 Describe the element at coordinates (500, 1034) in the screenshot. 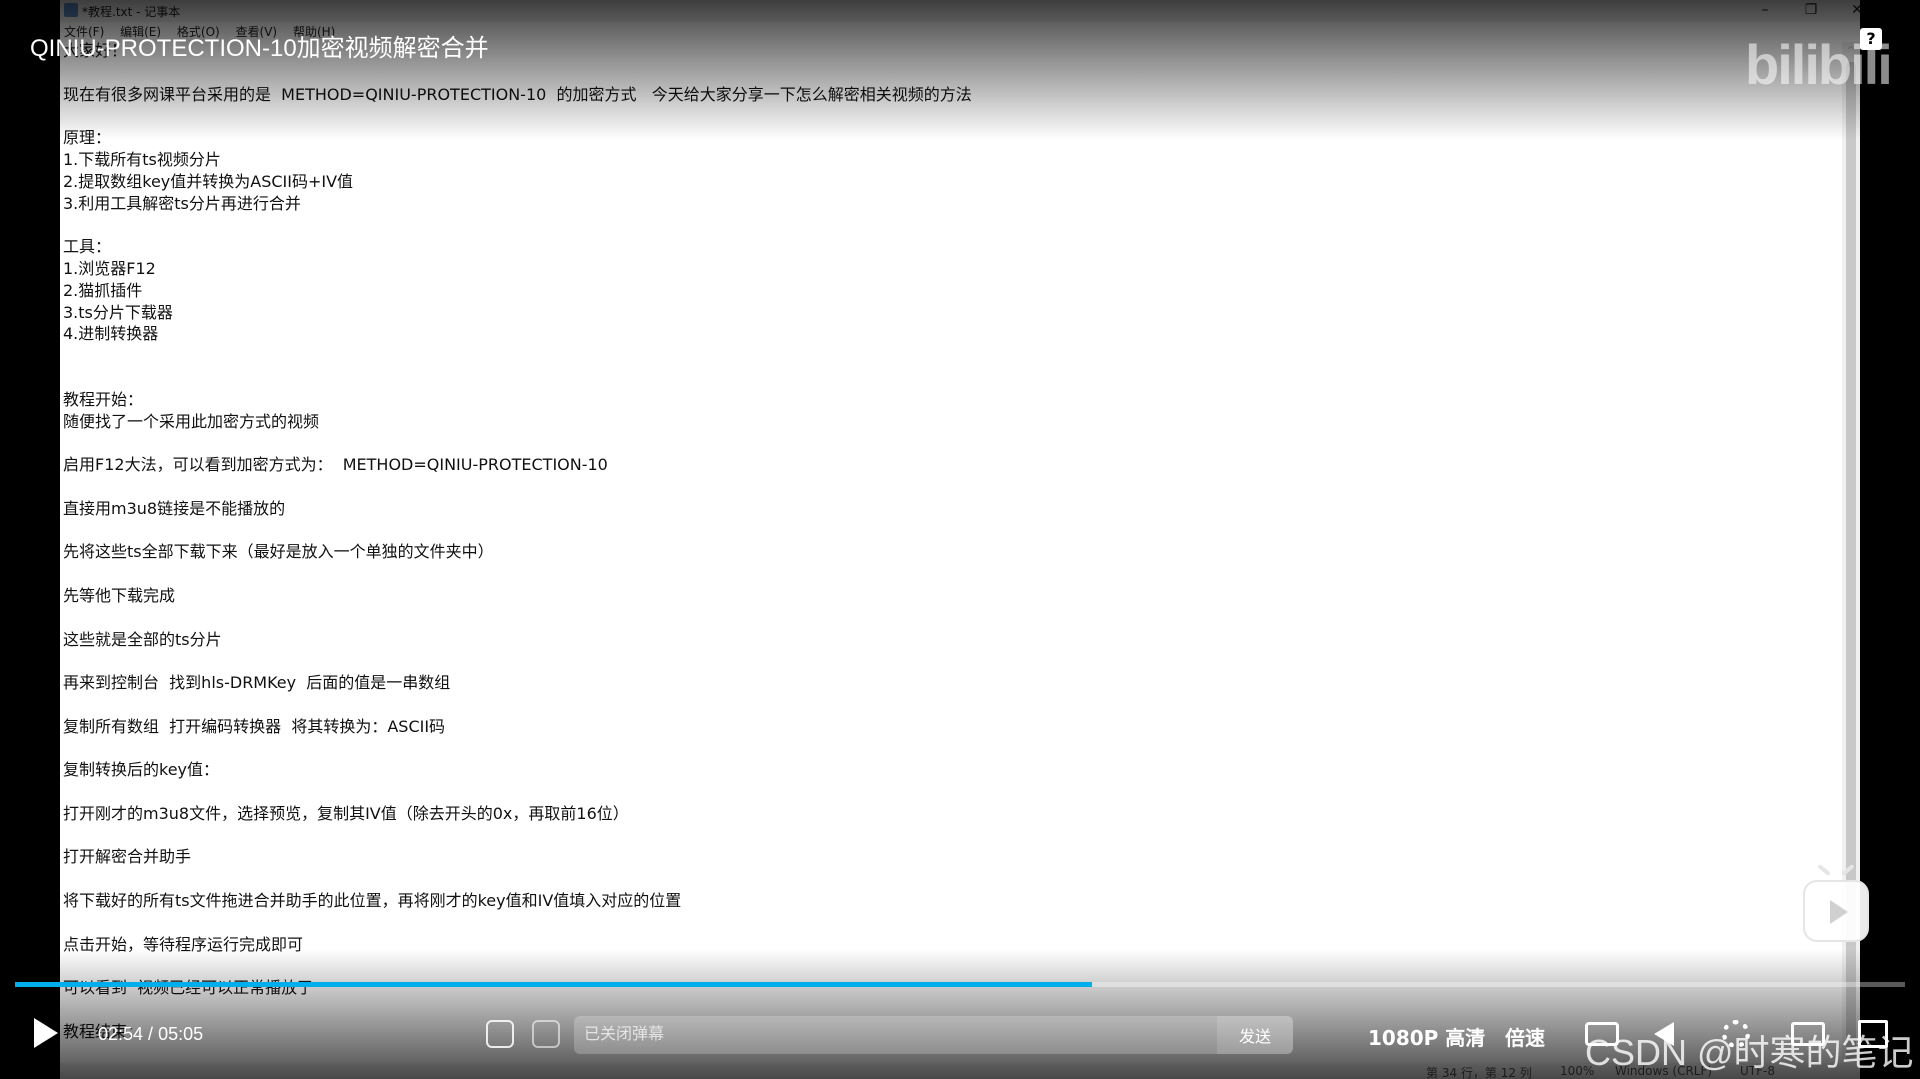

I see `danmaku-toggle-icon` at that location.